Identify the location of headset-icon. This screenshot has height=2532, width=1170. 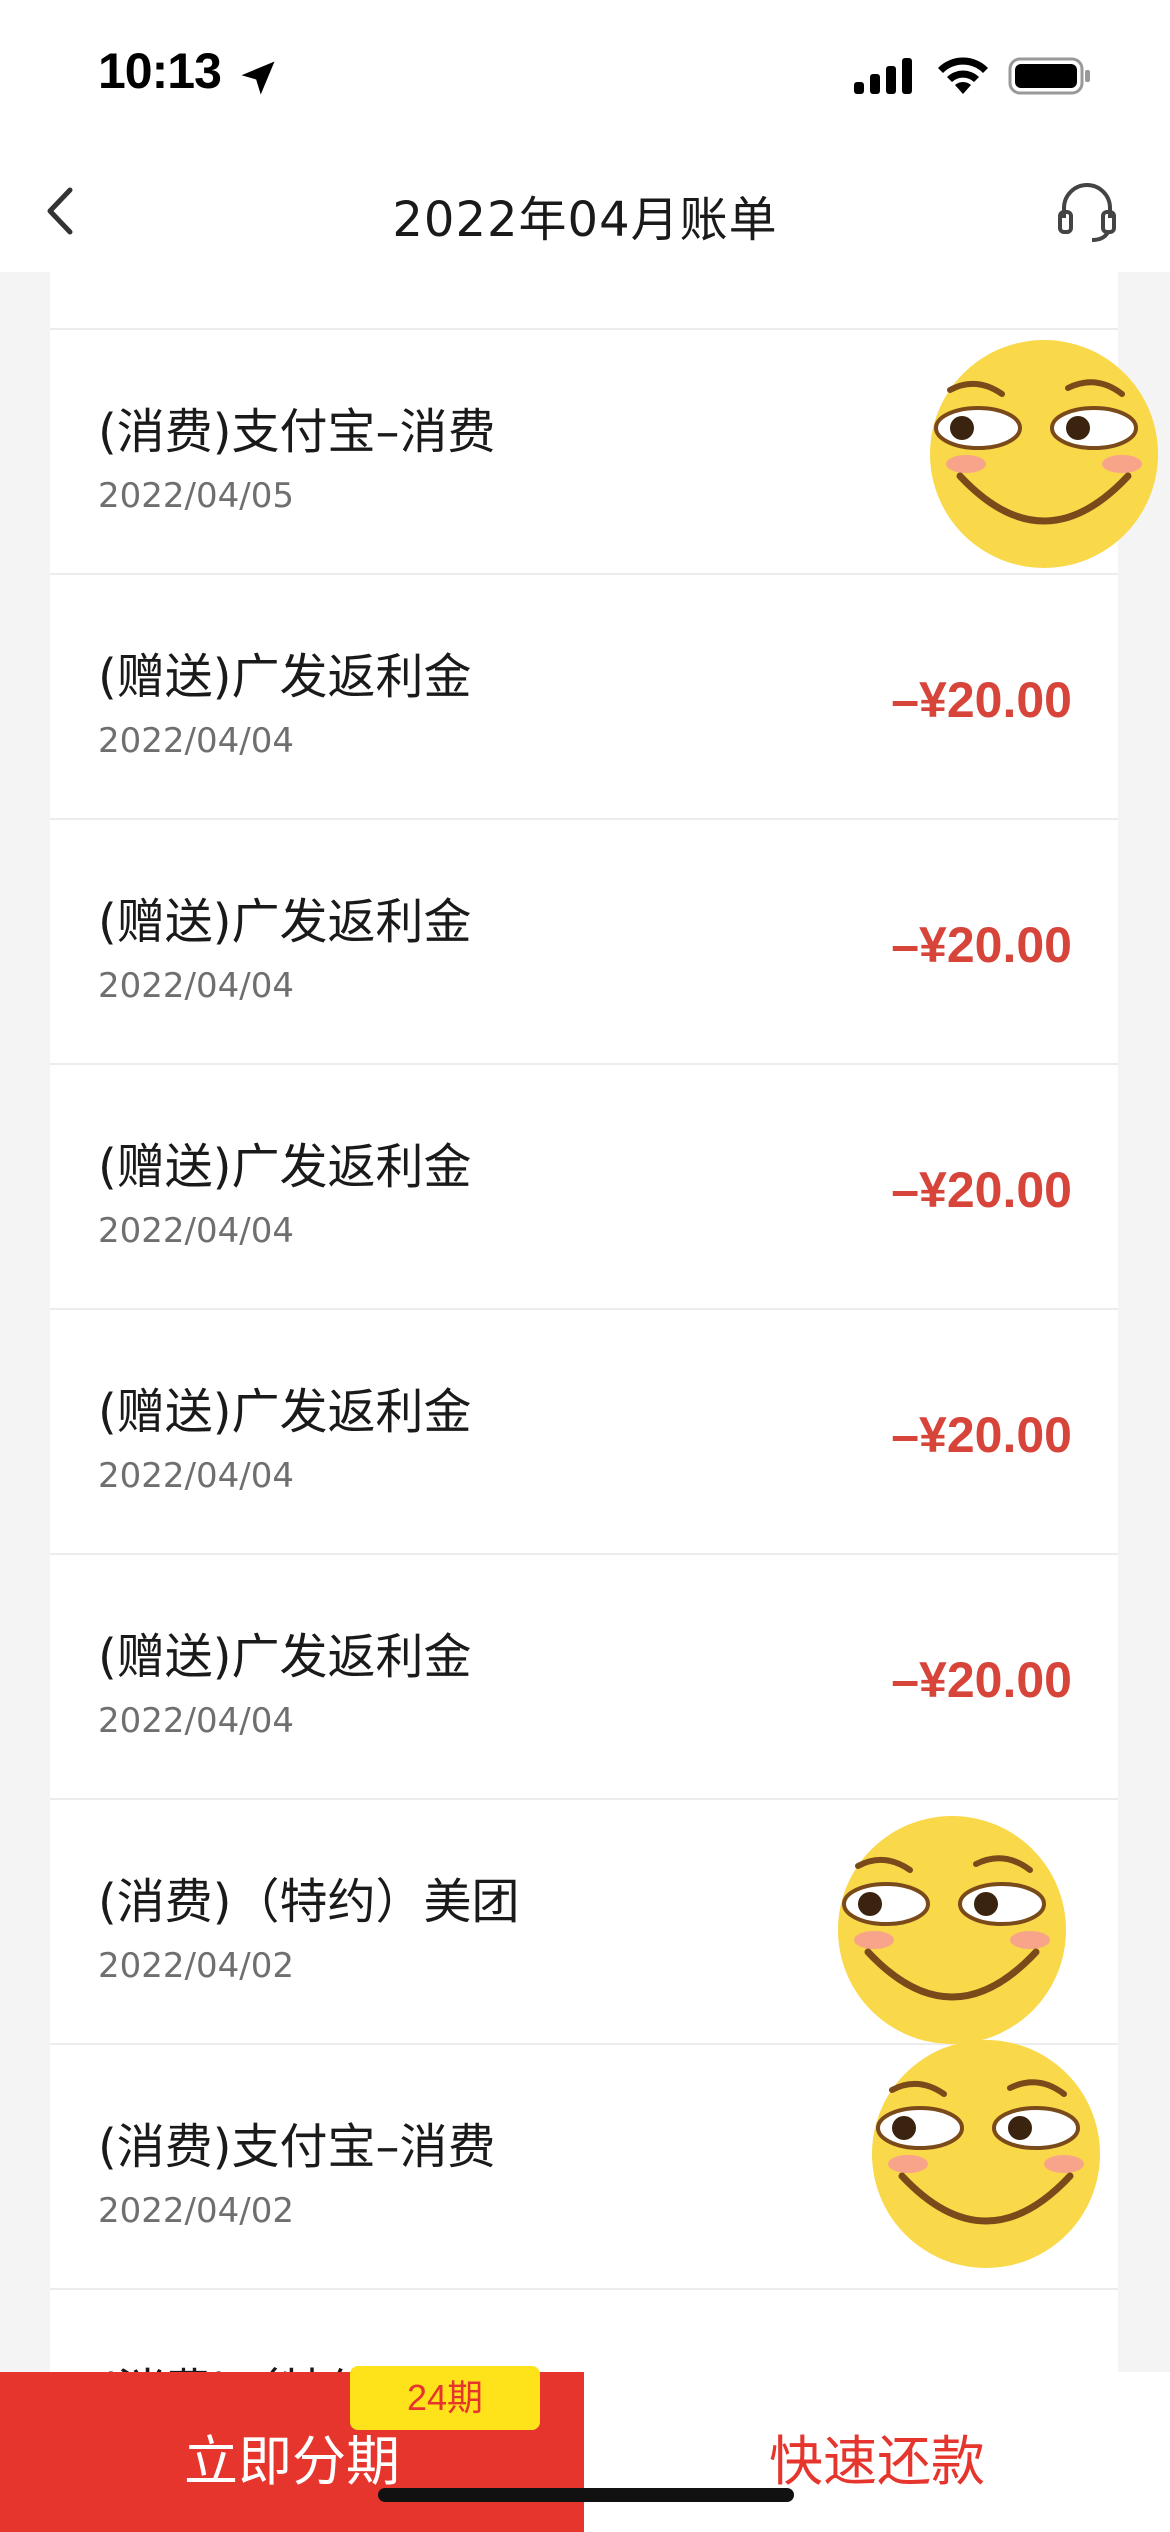
(1087, 211).